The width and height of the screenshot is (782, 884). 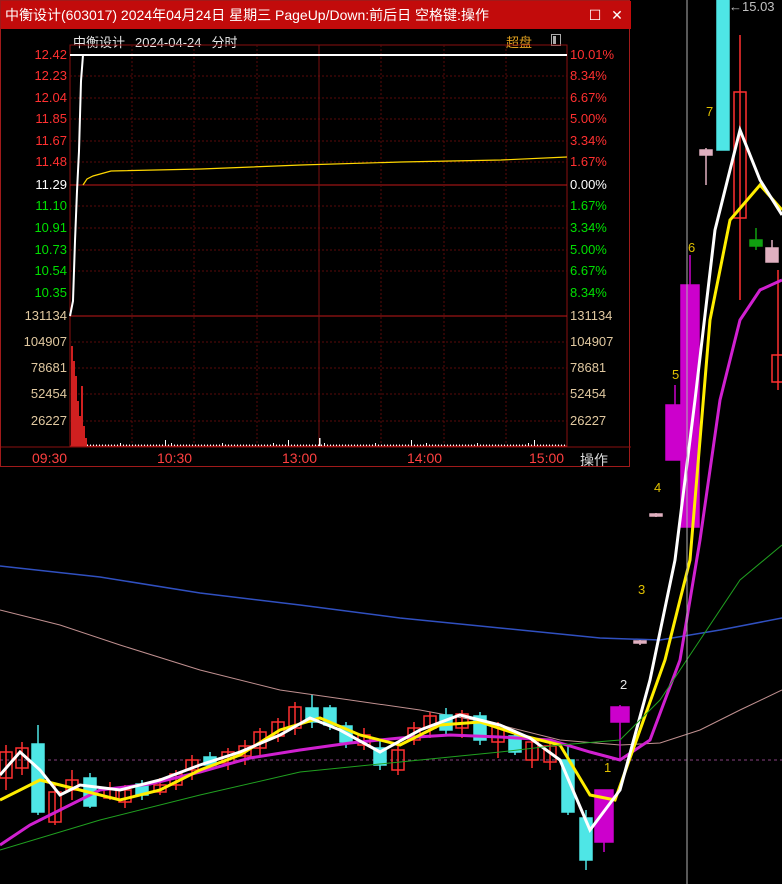 What do you see at coordinates (710, 111) in the screenshot?
I see `wave-label: 7` at bounding box center [710, 111].